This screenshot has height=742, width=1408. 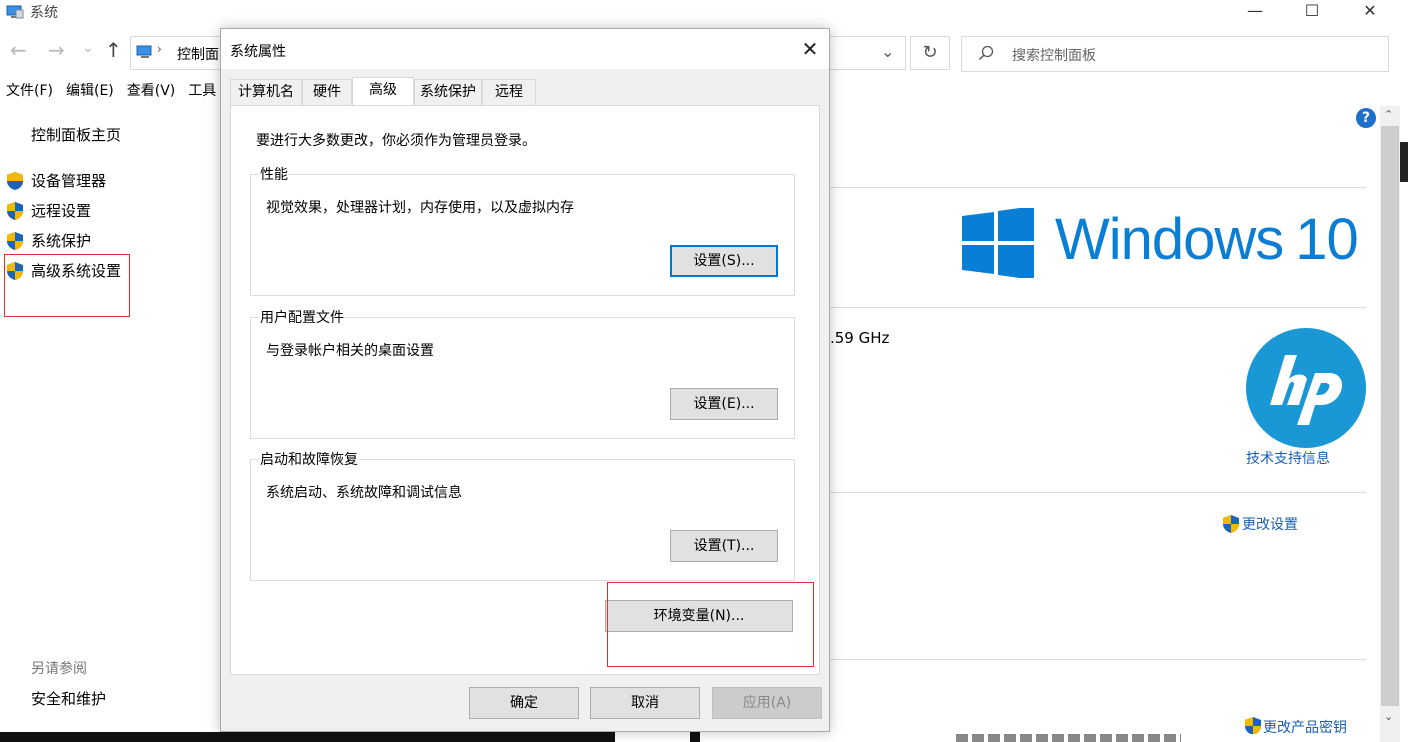 What do you see at coordinates (59, 669) in the screenshot?
I see `see-also-title: 另请参阅` at bounding box center [59, 669].